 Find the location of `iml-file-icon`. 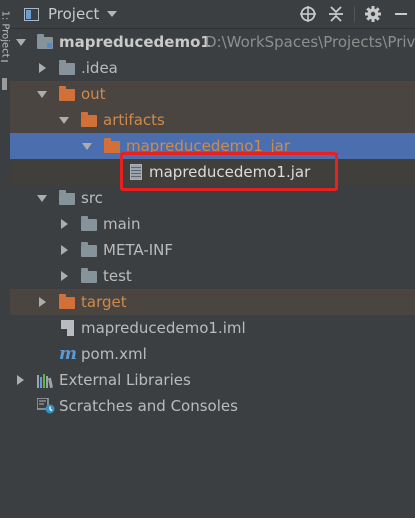

iml-file-icon is located at coordinates (67, 328).